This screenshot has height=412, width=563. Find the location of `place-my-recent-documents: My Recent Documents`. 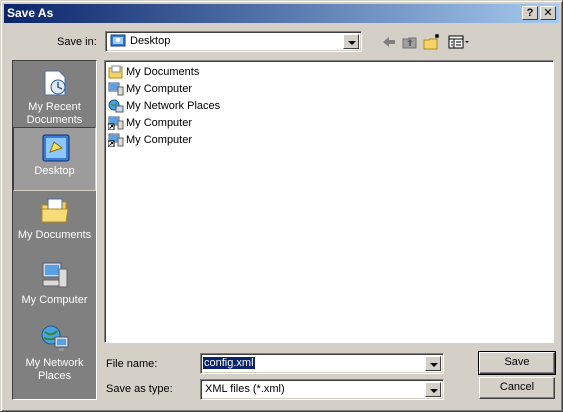

place-my-recent-documents: My Recent Documents is located at coordinates (54, 95).